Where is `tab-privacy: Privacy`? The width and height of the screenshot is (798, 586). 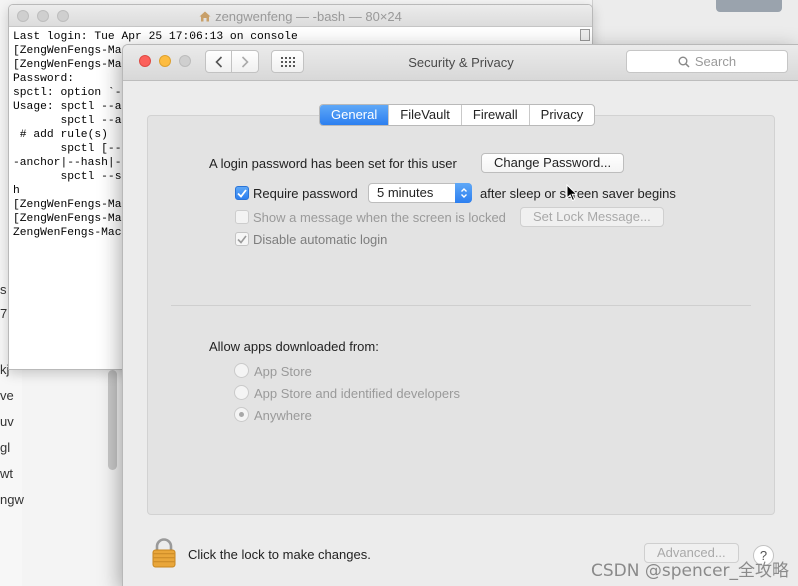
tab-privacy: Privacy is located at coordinates (561, 115).